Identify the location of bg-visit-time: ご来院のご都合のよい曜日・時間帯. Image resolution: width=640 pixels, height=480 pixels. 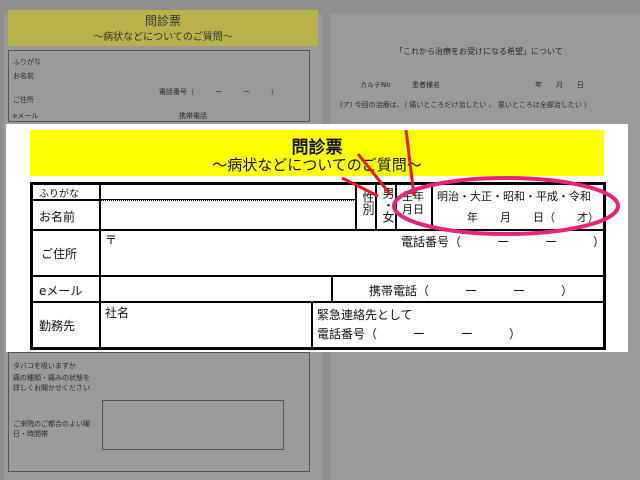
(51, 429).